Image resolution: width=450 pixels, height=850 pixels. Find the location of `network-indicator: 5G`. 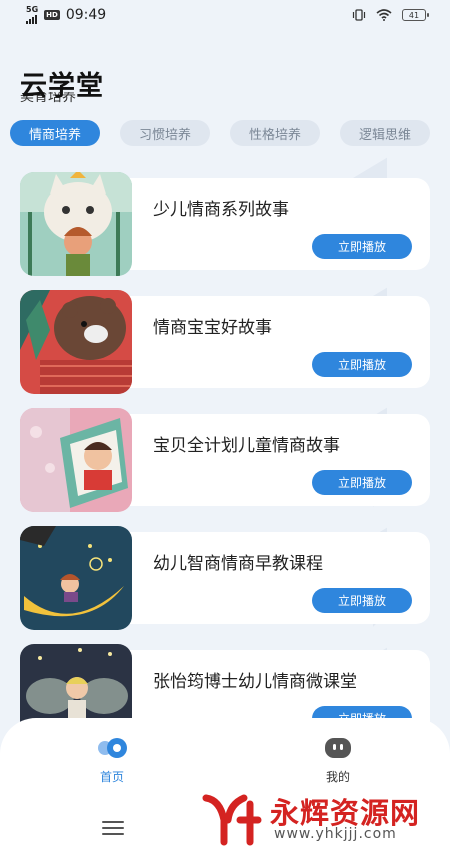

network-indicator: 5G is located at coordinates (32, 15).